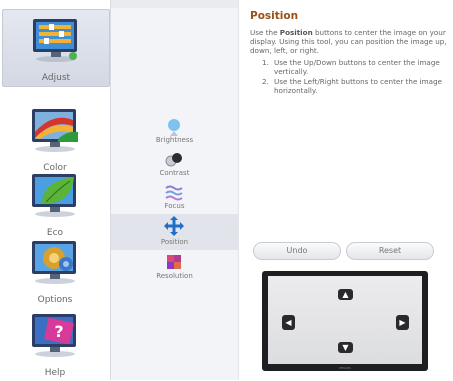  What do you see at coordinates (174, 173) in the screenshot?
I see `submenu-label: Contrast` at bounding box center [174, 173].